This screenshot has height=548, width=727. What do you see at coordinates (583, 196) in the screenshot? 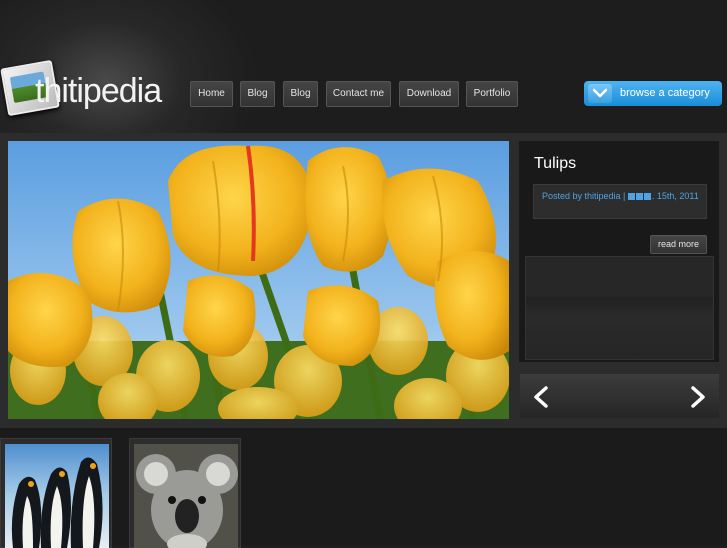
I see `post-meta-author: Posted by thitipedia |` at bounding box center [583, 196].